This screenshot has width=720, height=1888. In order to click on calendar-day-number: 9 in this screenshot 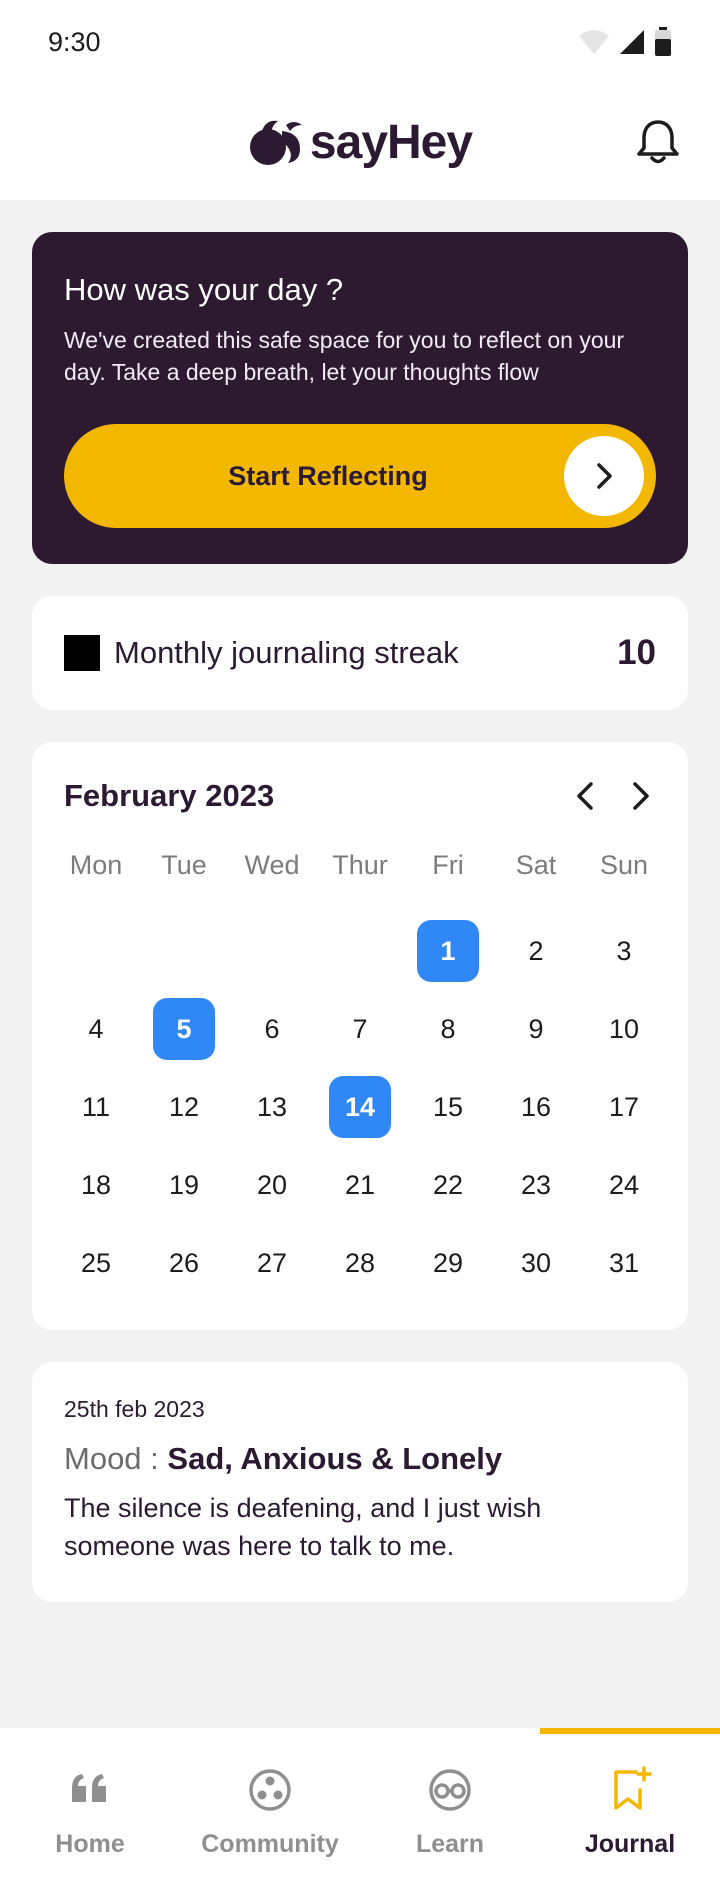, I will do `click(536, 1028)`.